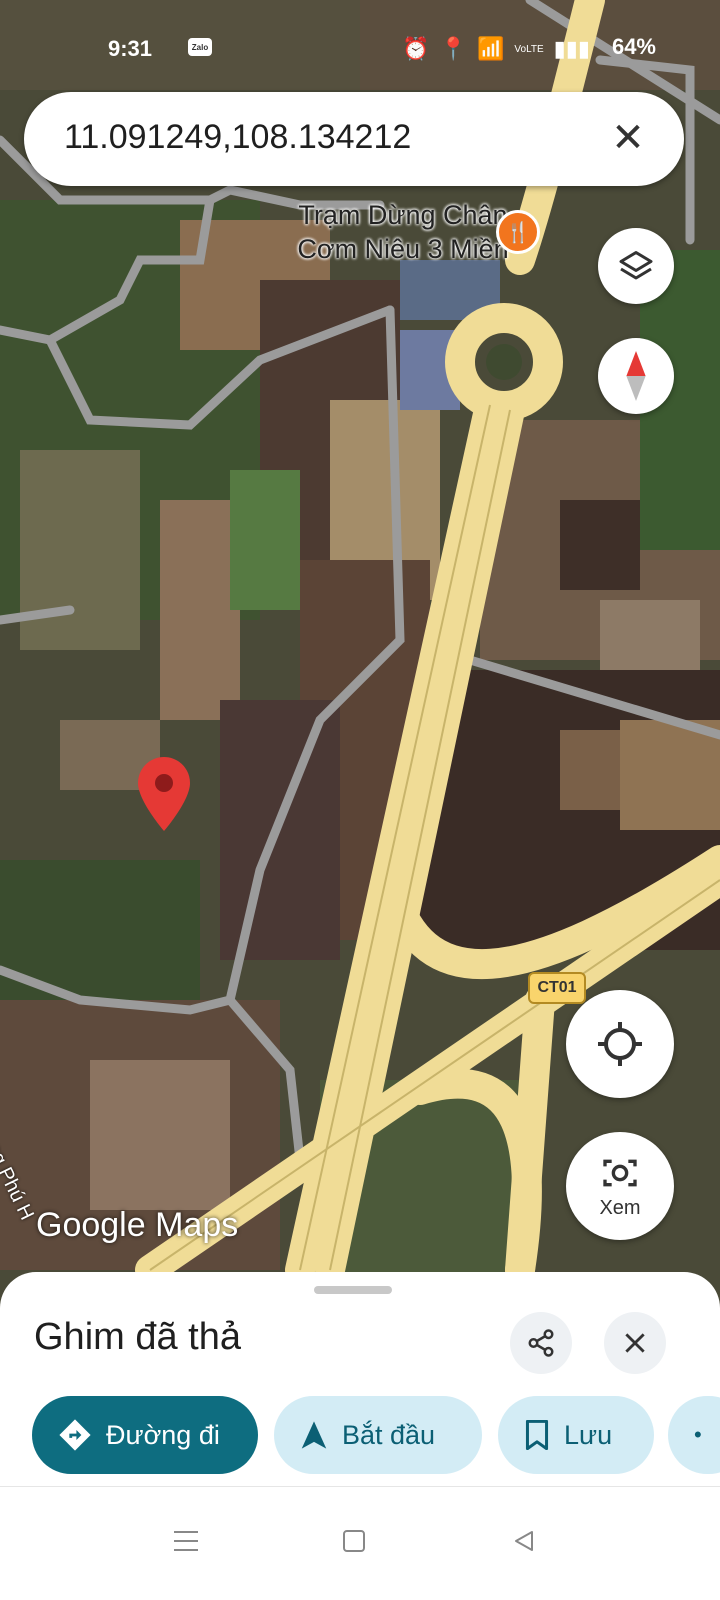 The height and width of the screenshot is (1600, 720). I want to click on share-button, so click(541, 1343).